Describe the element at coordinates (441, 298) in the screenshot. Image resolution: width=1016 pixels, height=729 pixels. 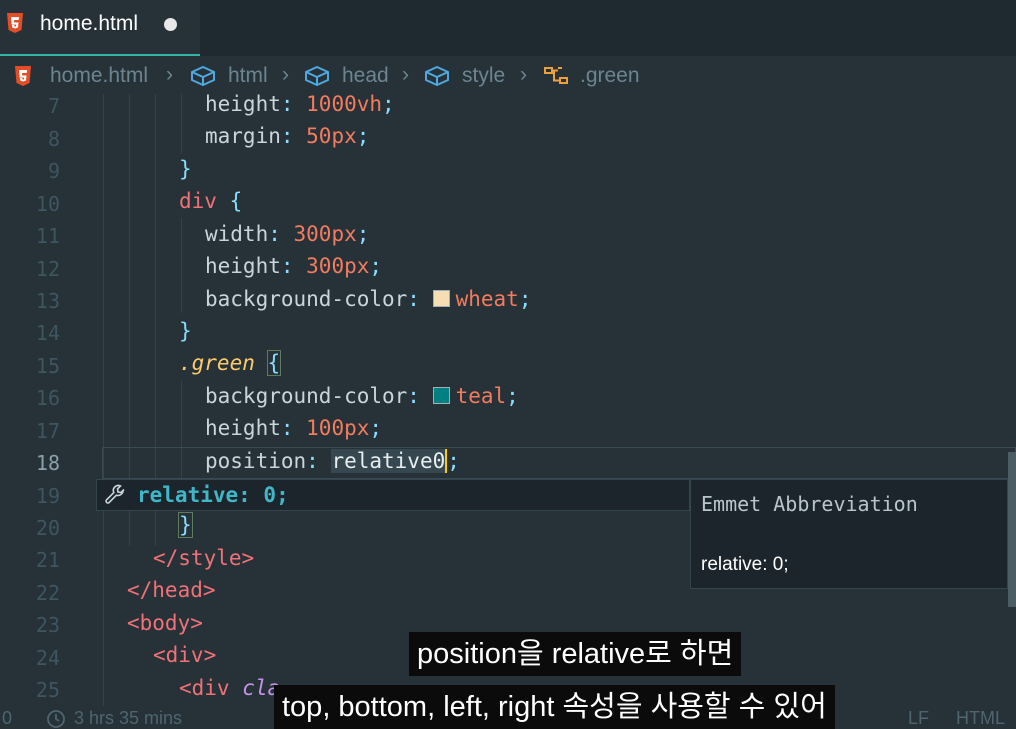
I see `color-swatch-wheat` at that location.